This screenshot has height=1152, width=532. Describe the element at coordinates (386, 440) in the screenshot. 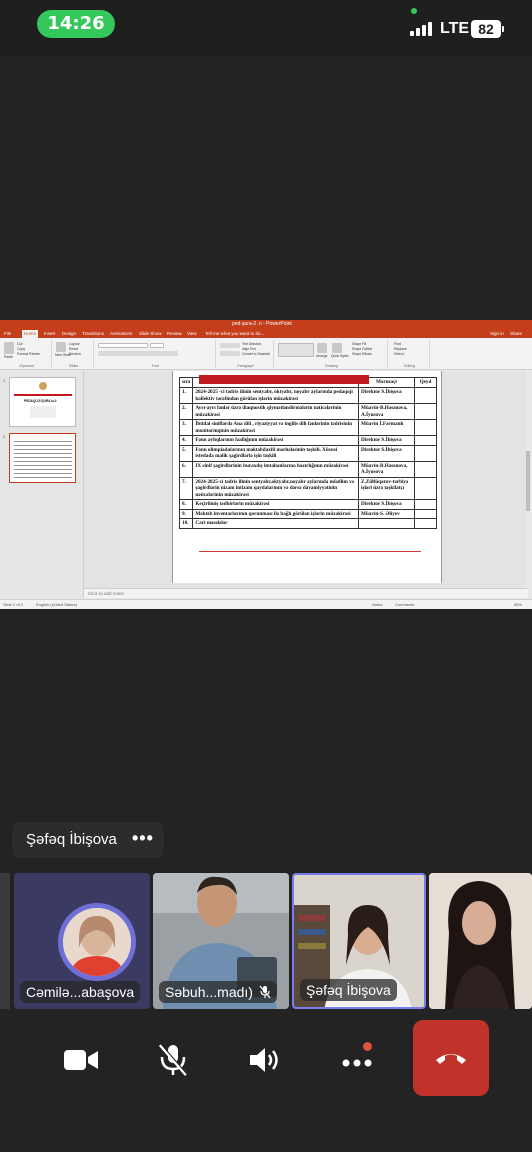

I see `row-speaker: Direktor S.İbişova` at that location.